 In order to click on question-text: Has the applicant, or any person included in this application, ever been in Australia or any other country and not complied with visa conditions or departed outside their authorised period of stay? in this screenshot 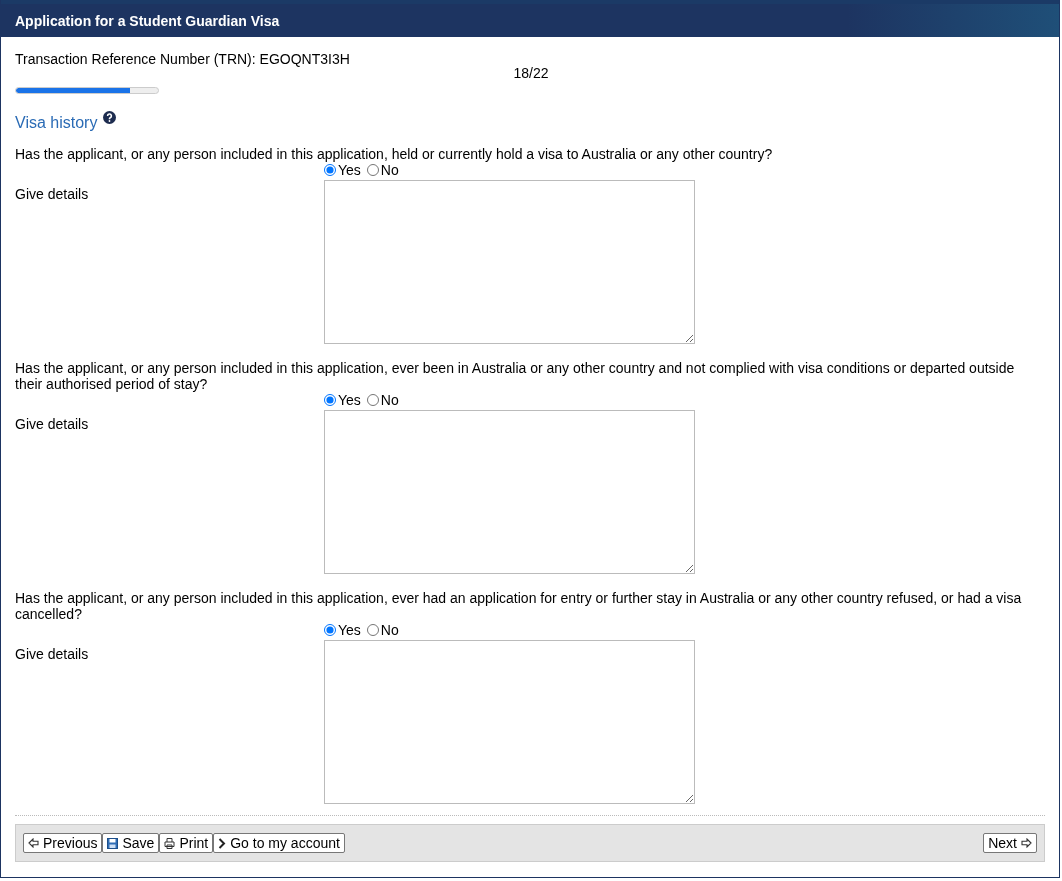, I will do `click(515, 376)`.